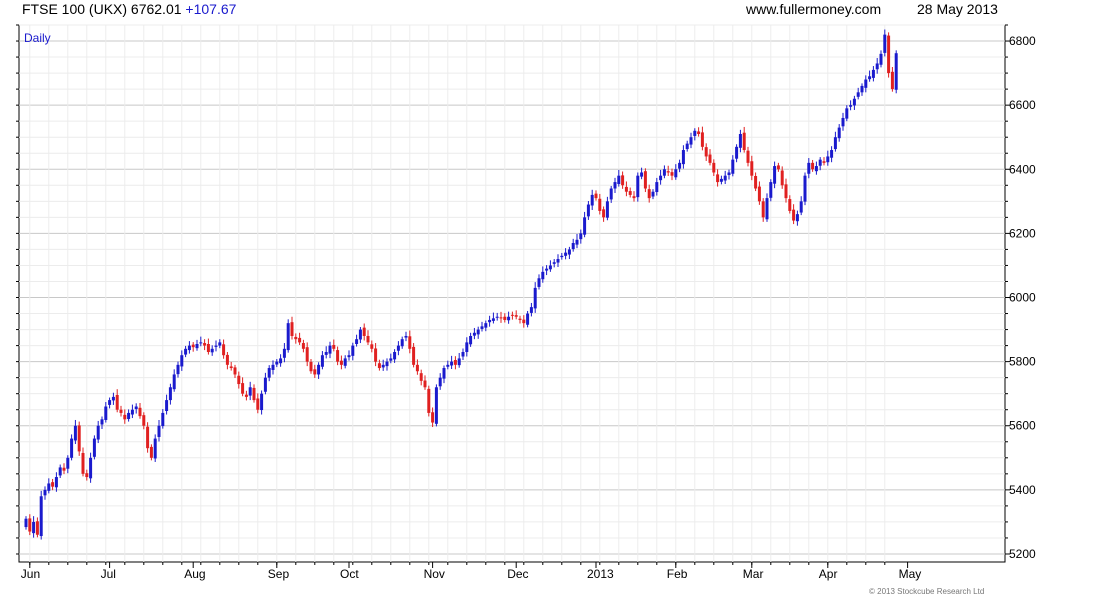  What do you see at coordinates (600, 574) in the screenshot?
I see `x-tick-label: 2013` at bounding box center [600, 574].